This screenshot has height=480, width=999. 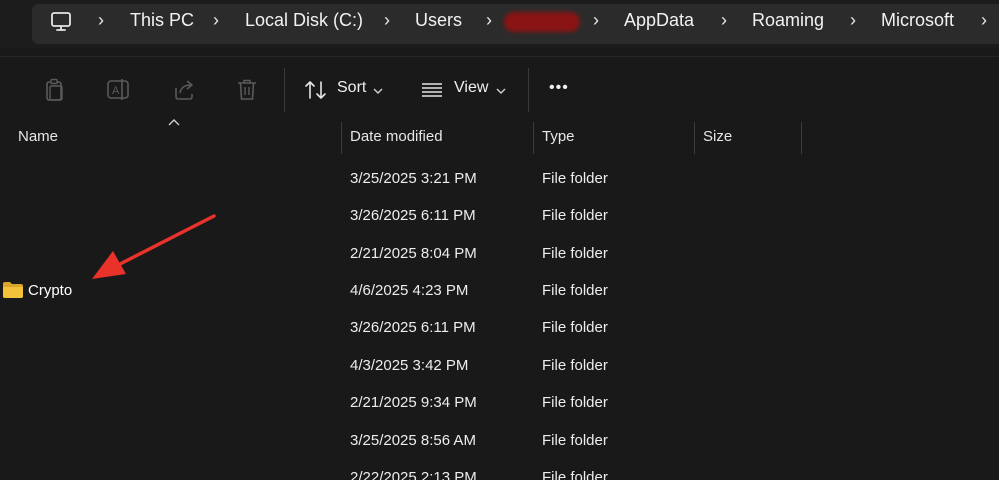 I want to click on breadcrumb-this-pc: This PC, so click(x=162, y=20).